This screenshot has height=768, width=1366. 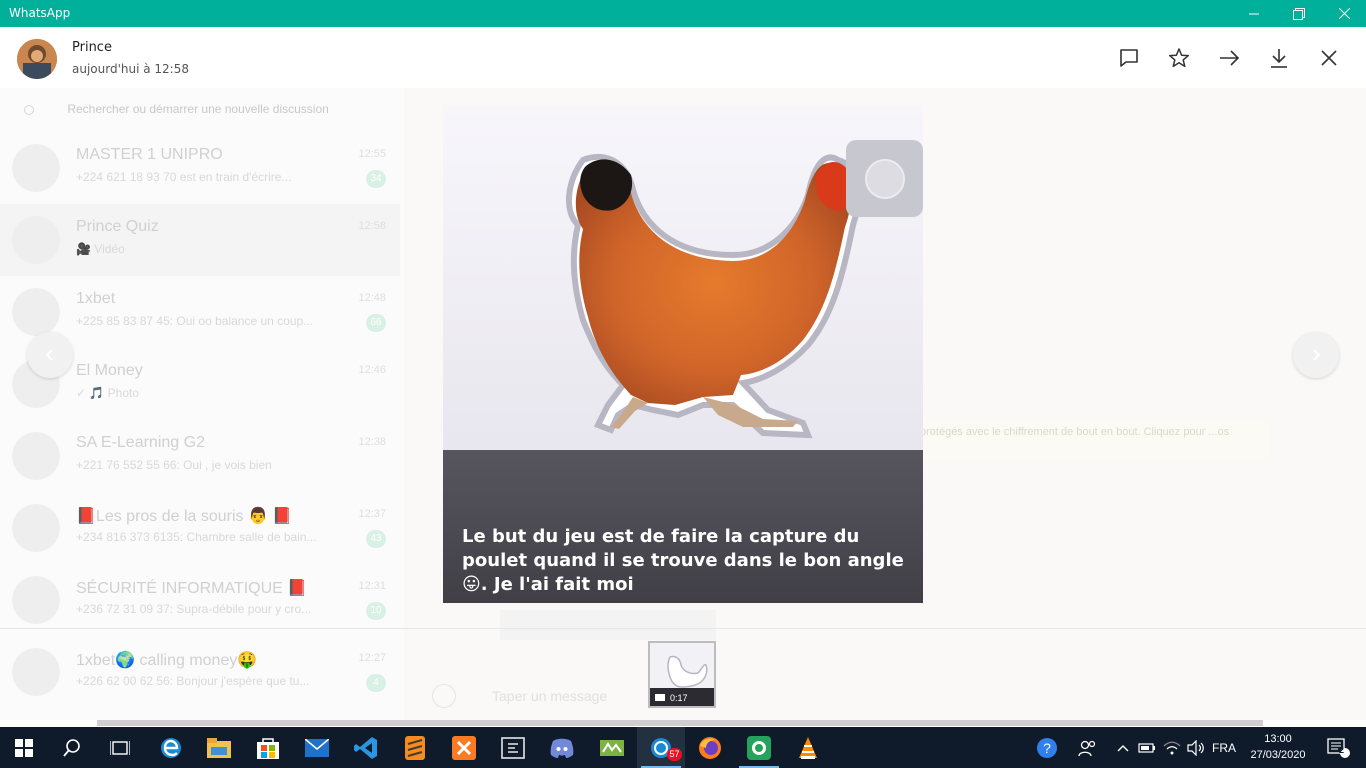 What do you see at coordinates (1123, 747) in the screenshot?
I see `show-hidden-icons-button` at bounding box center [1123, 747].